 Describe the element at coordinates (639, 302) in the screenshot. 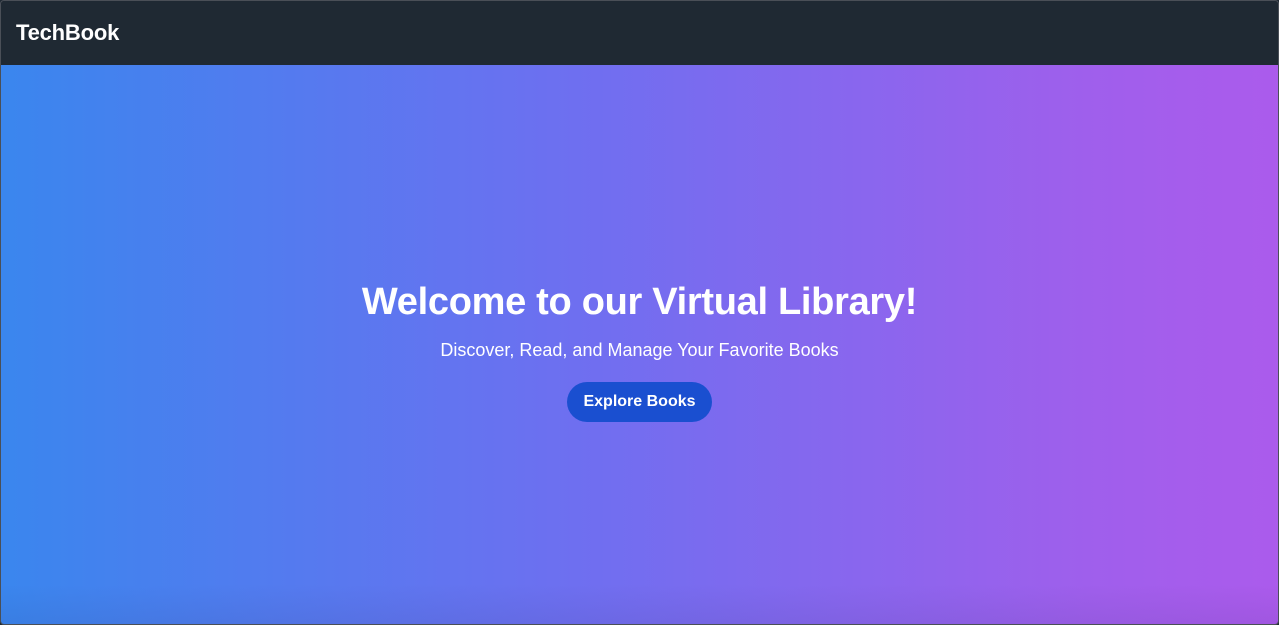

I see `hero-title: Welcome to our Virtual Library!` at that location.